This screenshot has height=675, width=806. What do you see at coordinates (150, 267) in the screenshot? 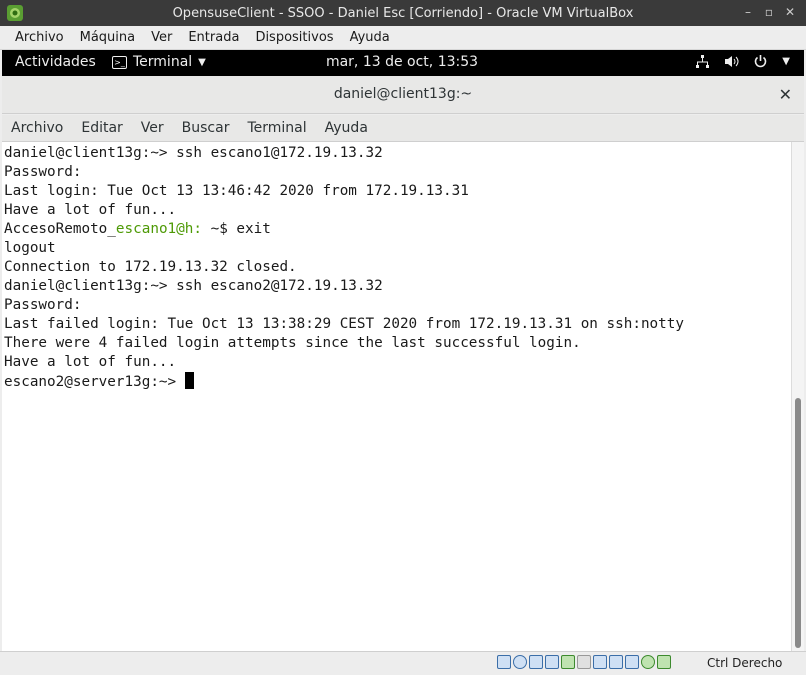
I see `terminal-line: Connection to 172.19.13.32 closed.` at bounding box center [150, 267].